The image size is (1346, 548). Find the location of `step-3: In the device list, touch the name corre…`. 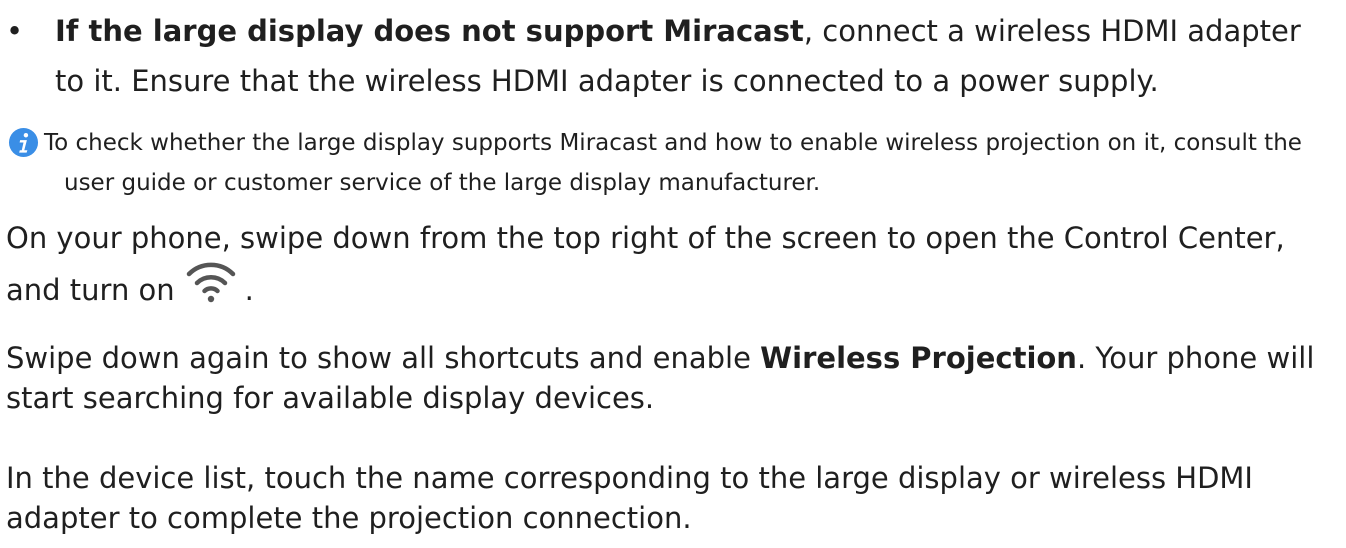

step-3: In the device list, touch the name corre… is located at coordinates (671, 498).